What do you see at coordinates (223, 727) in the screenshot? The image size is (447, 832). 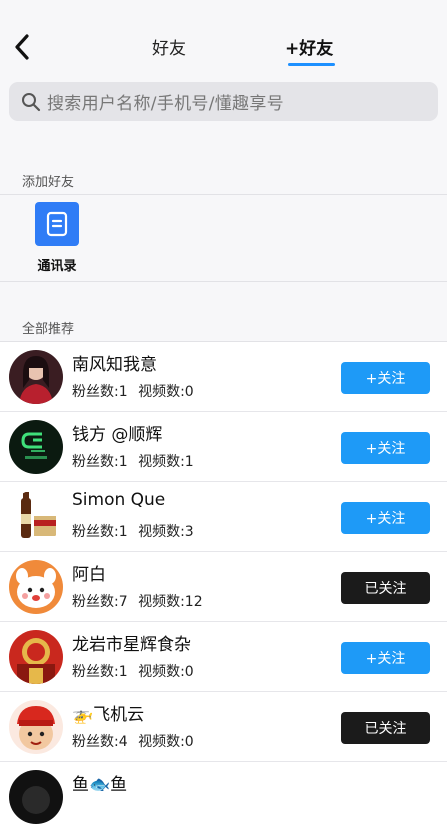 I see `list-item: 🚁飞机云 粉丝数:4 视频数:0 已关注` at bounding box center [223, 727].